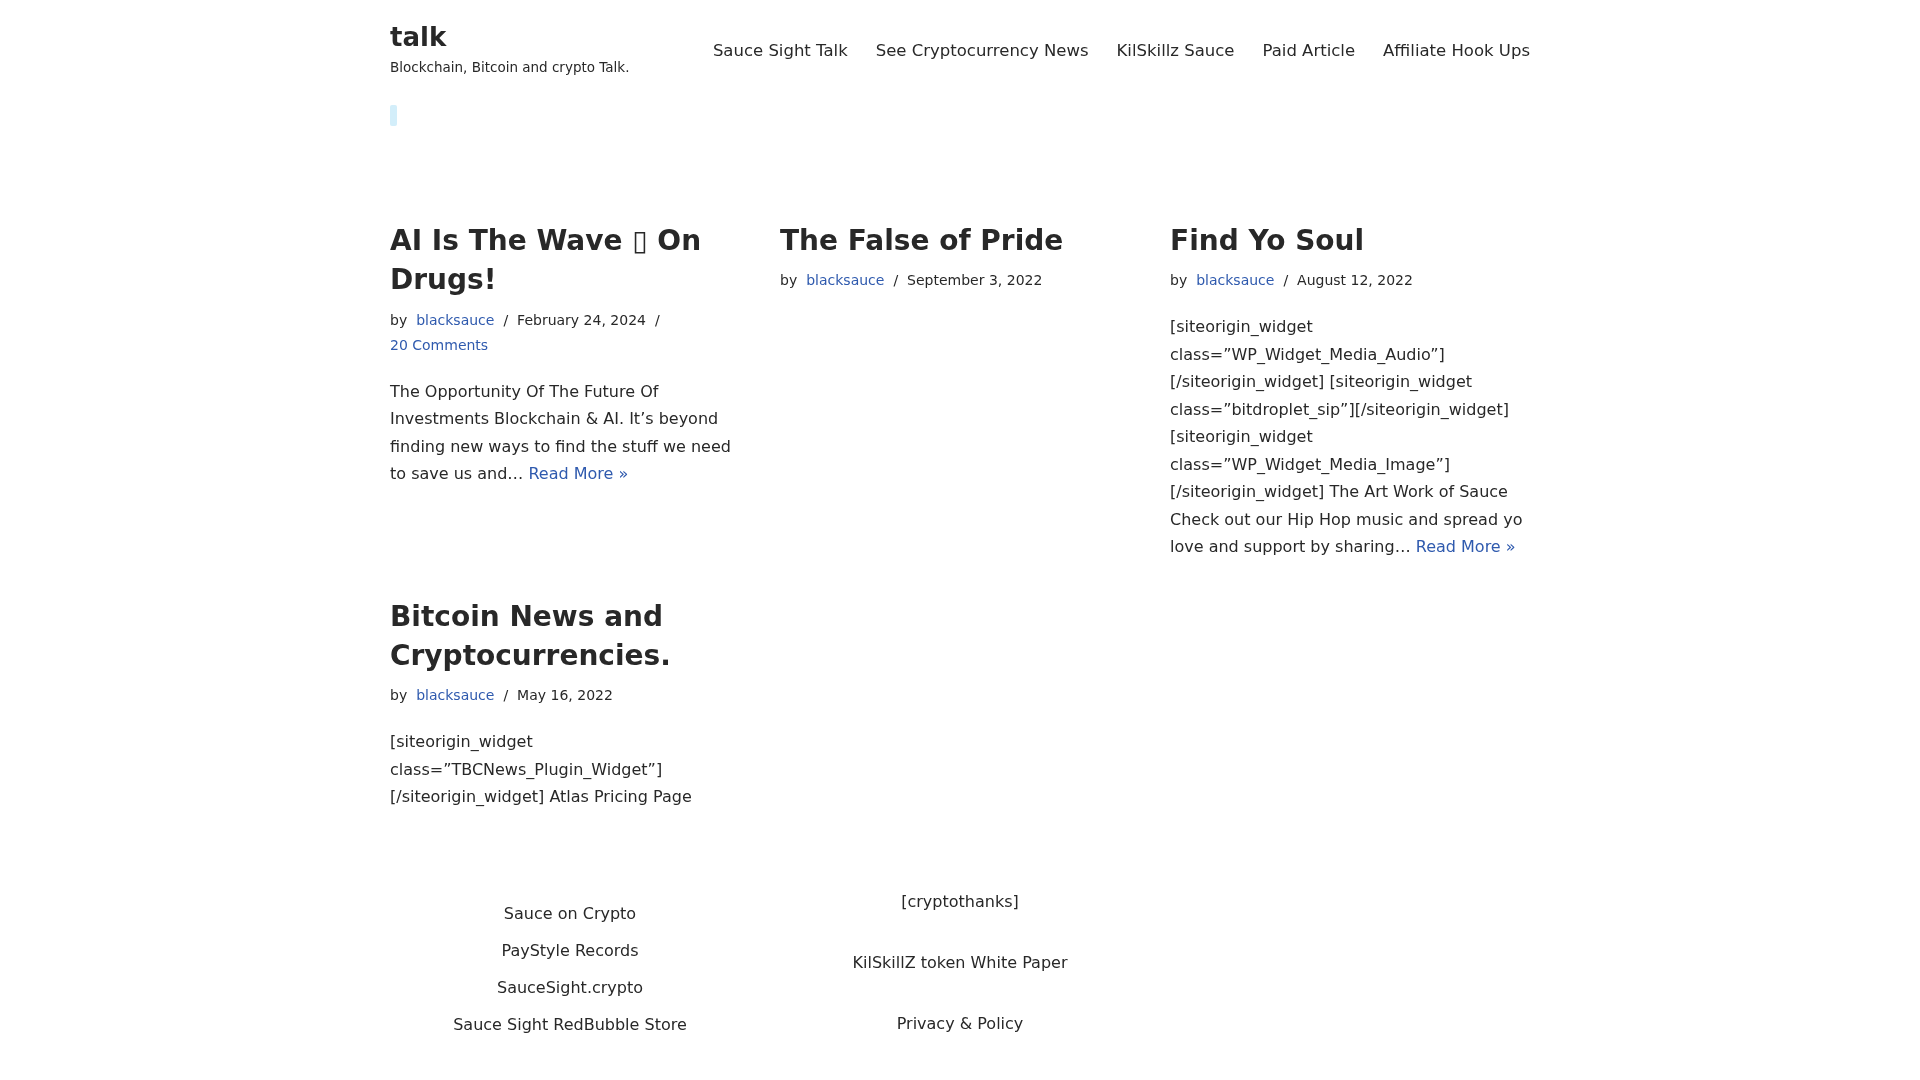  What do you see at coordinates (439, 345) in the screenshot?
I see `meta-link: 20 Comments` at bounding box center [439, 345].